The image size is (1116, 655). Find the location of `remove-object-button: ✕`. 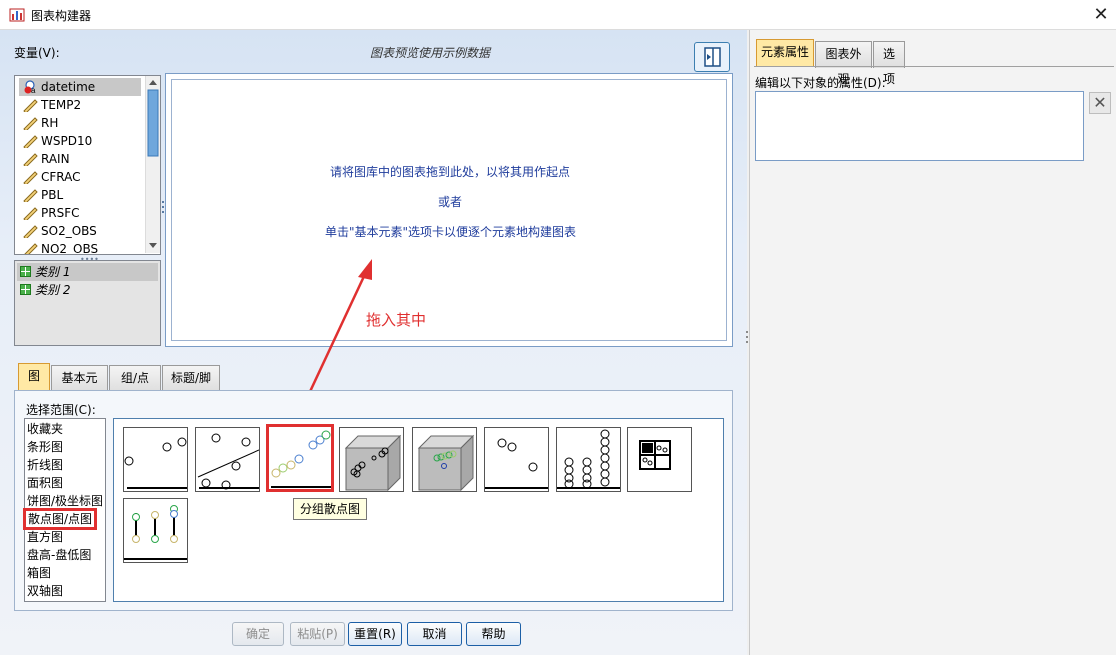

remove-object-button: ✕ is located at coordinates (1100, 103).